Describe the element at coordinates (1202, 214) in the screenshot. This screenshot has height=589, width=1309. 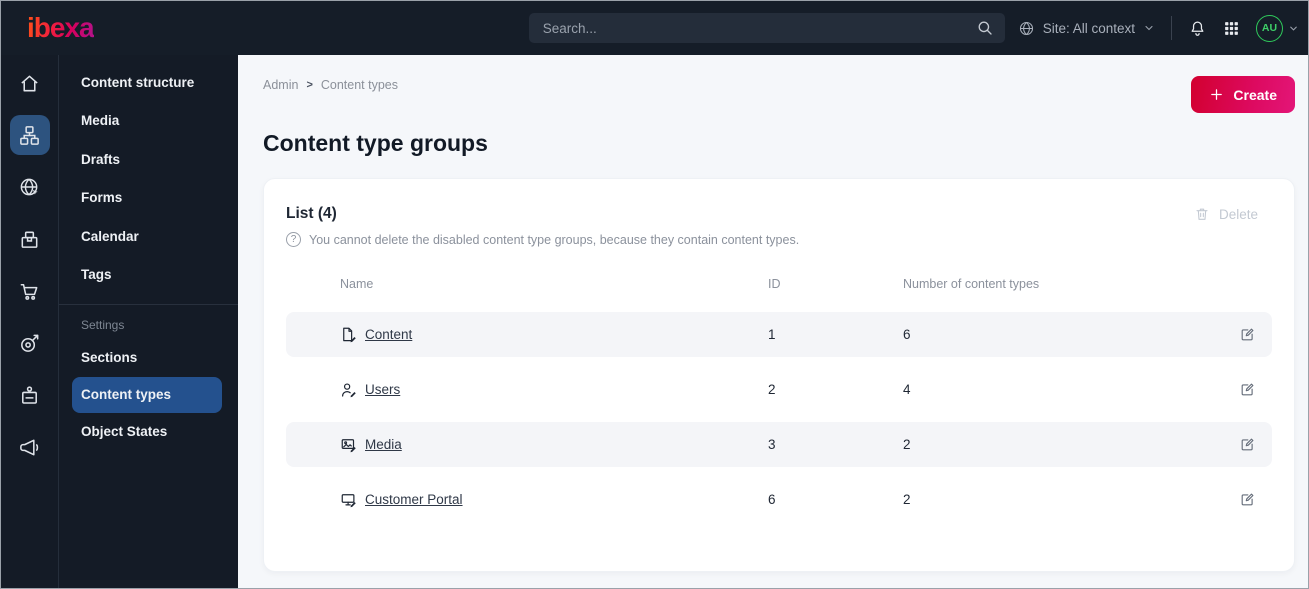
I see `trash-icon` at that location.